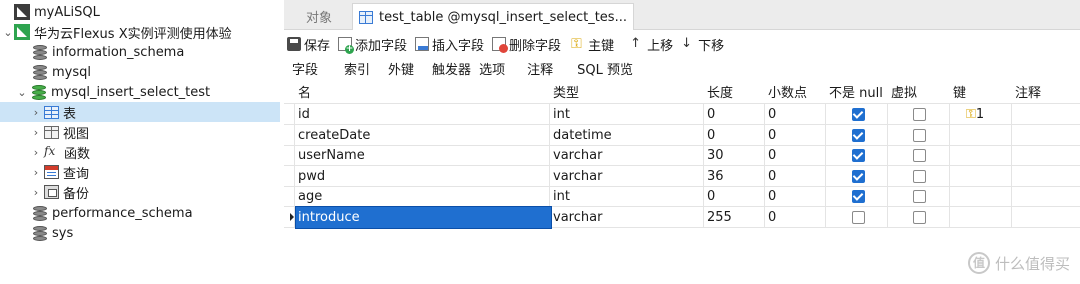 This screenshot has height=284, width=1080. Describe the element at coordinates (140, 32) in the screenshot. I see `server-item: ⌄ 华为云Flexus X实例评测使用体验` at that location.